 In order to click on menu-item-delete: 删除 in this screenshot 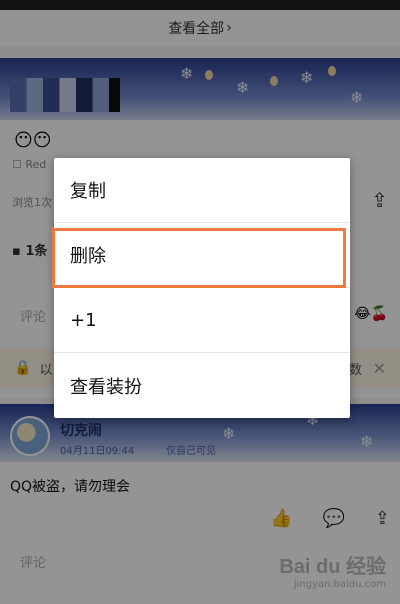, I will do `click(202, 255)`.